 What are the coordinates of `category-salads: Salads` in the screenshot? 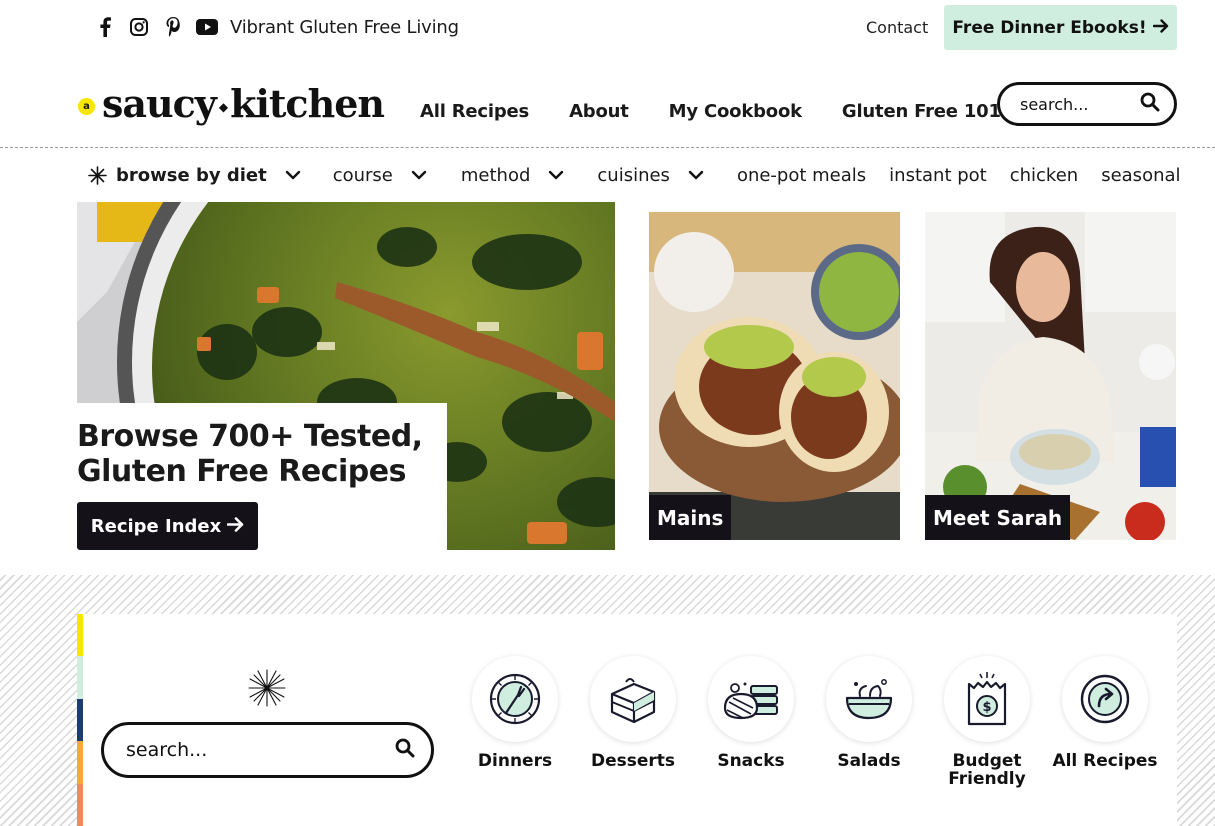 It's located at (869, 713).